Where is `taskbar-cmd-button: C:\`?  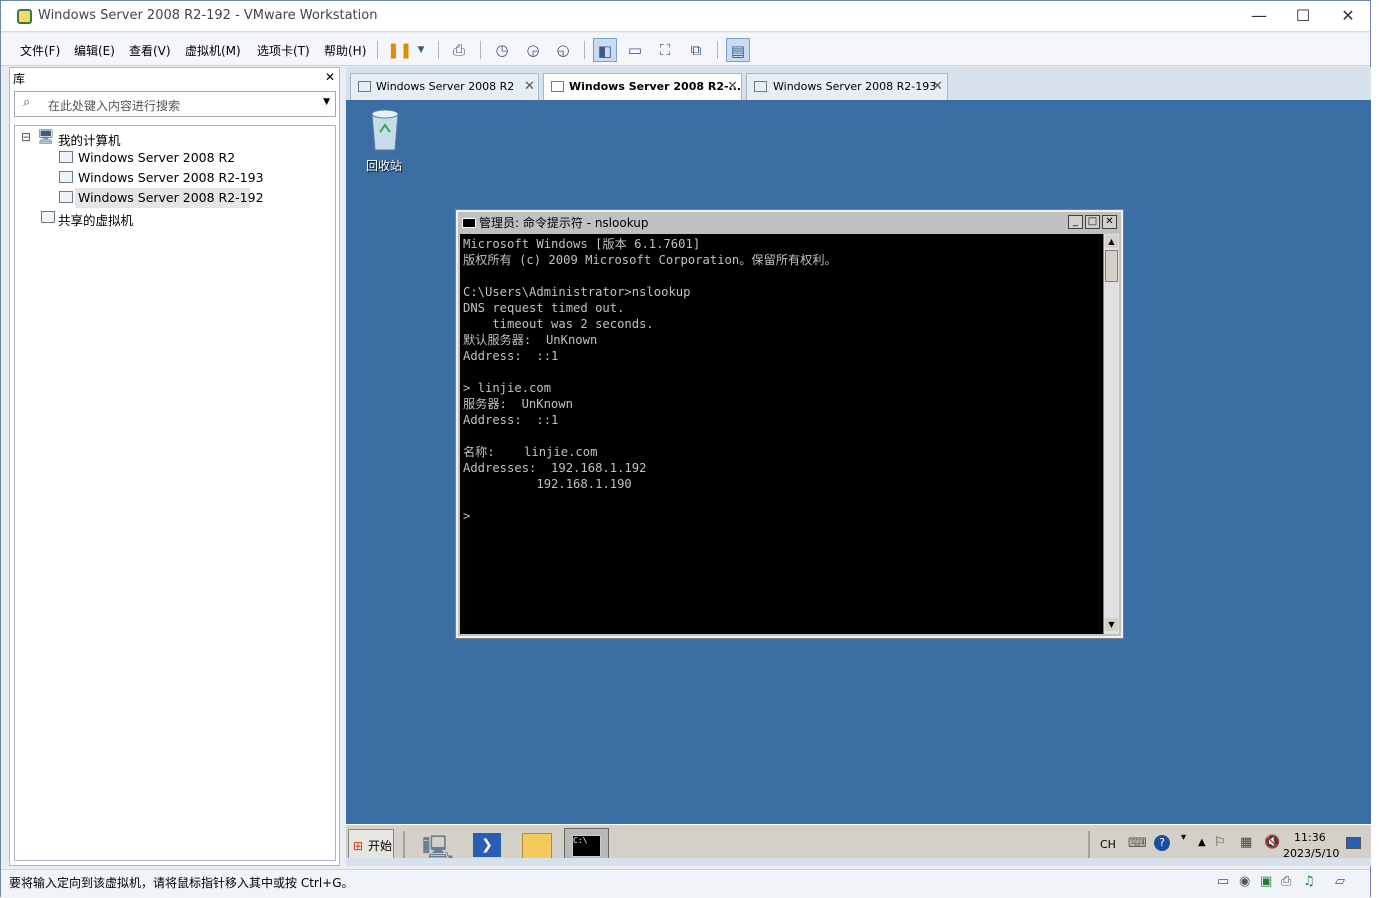
taskbar-cmd-button: C:\ is located at coordinates (586, 843).